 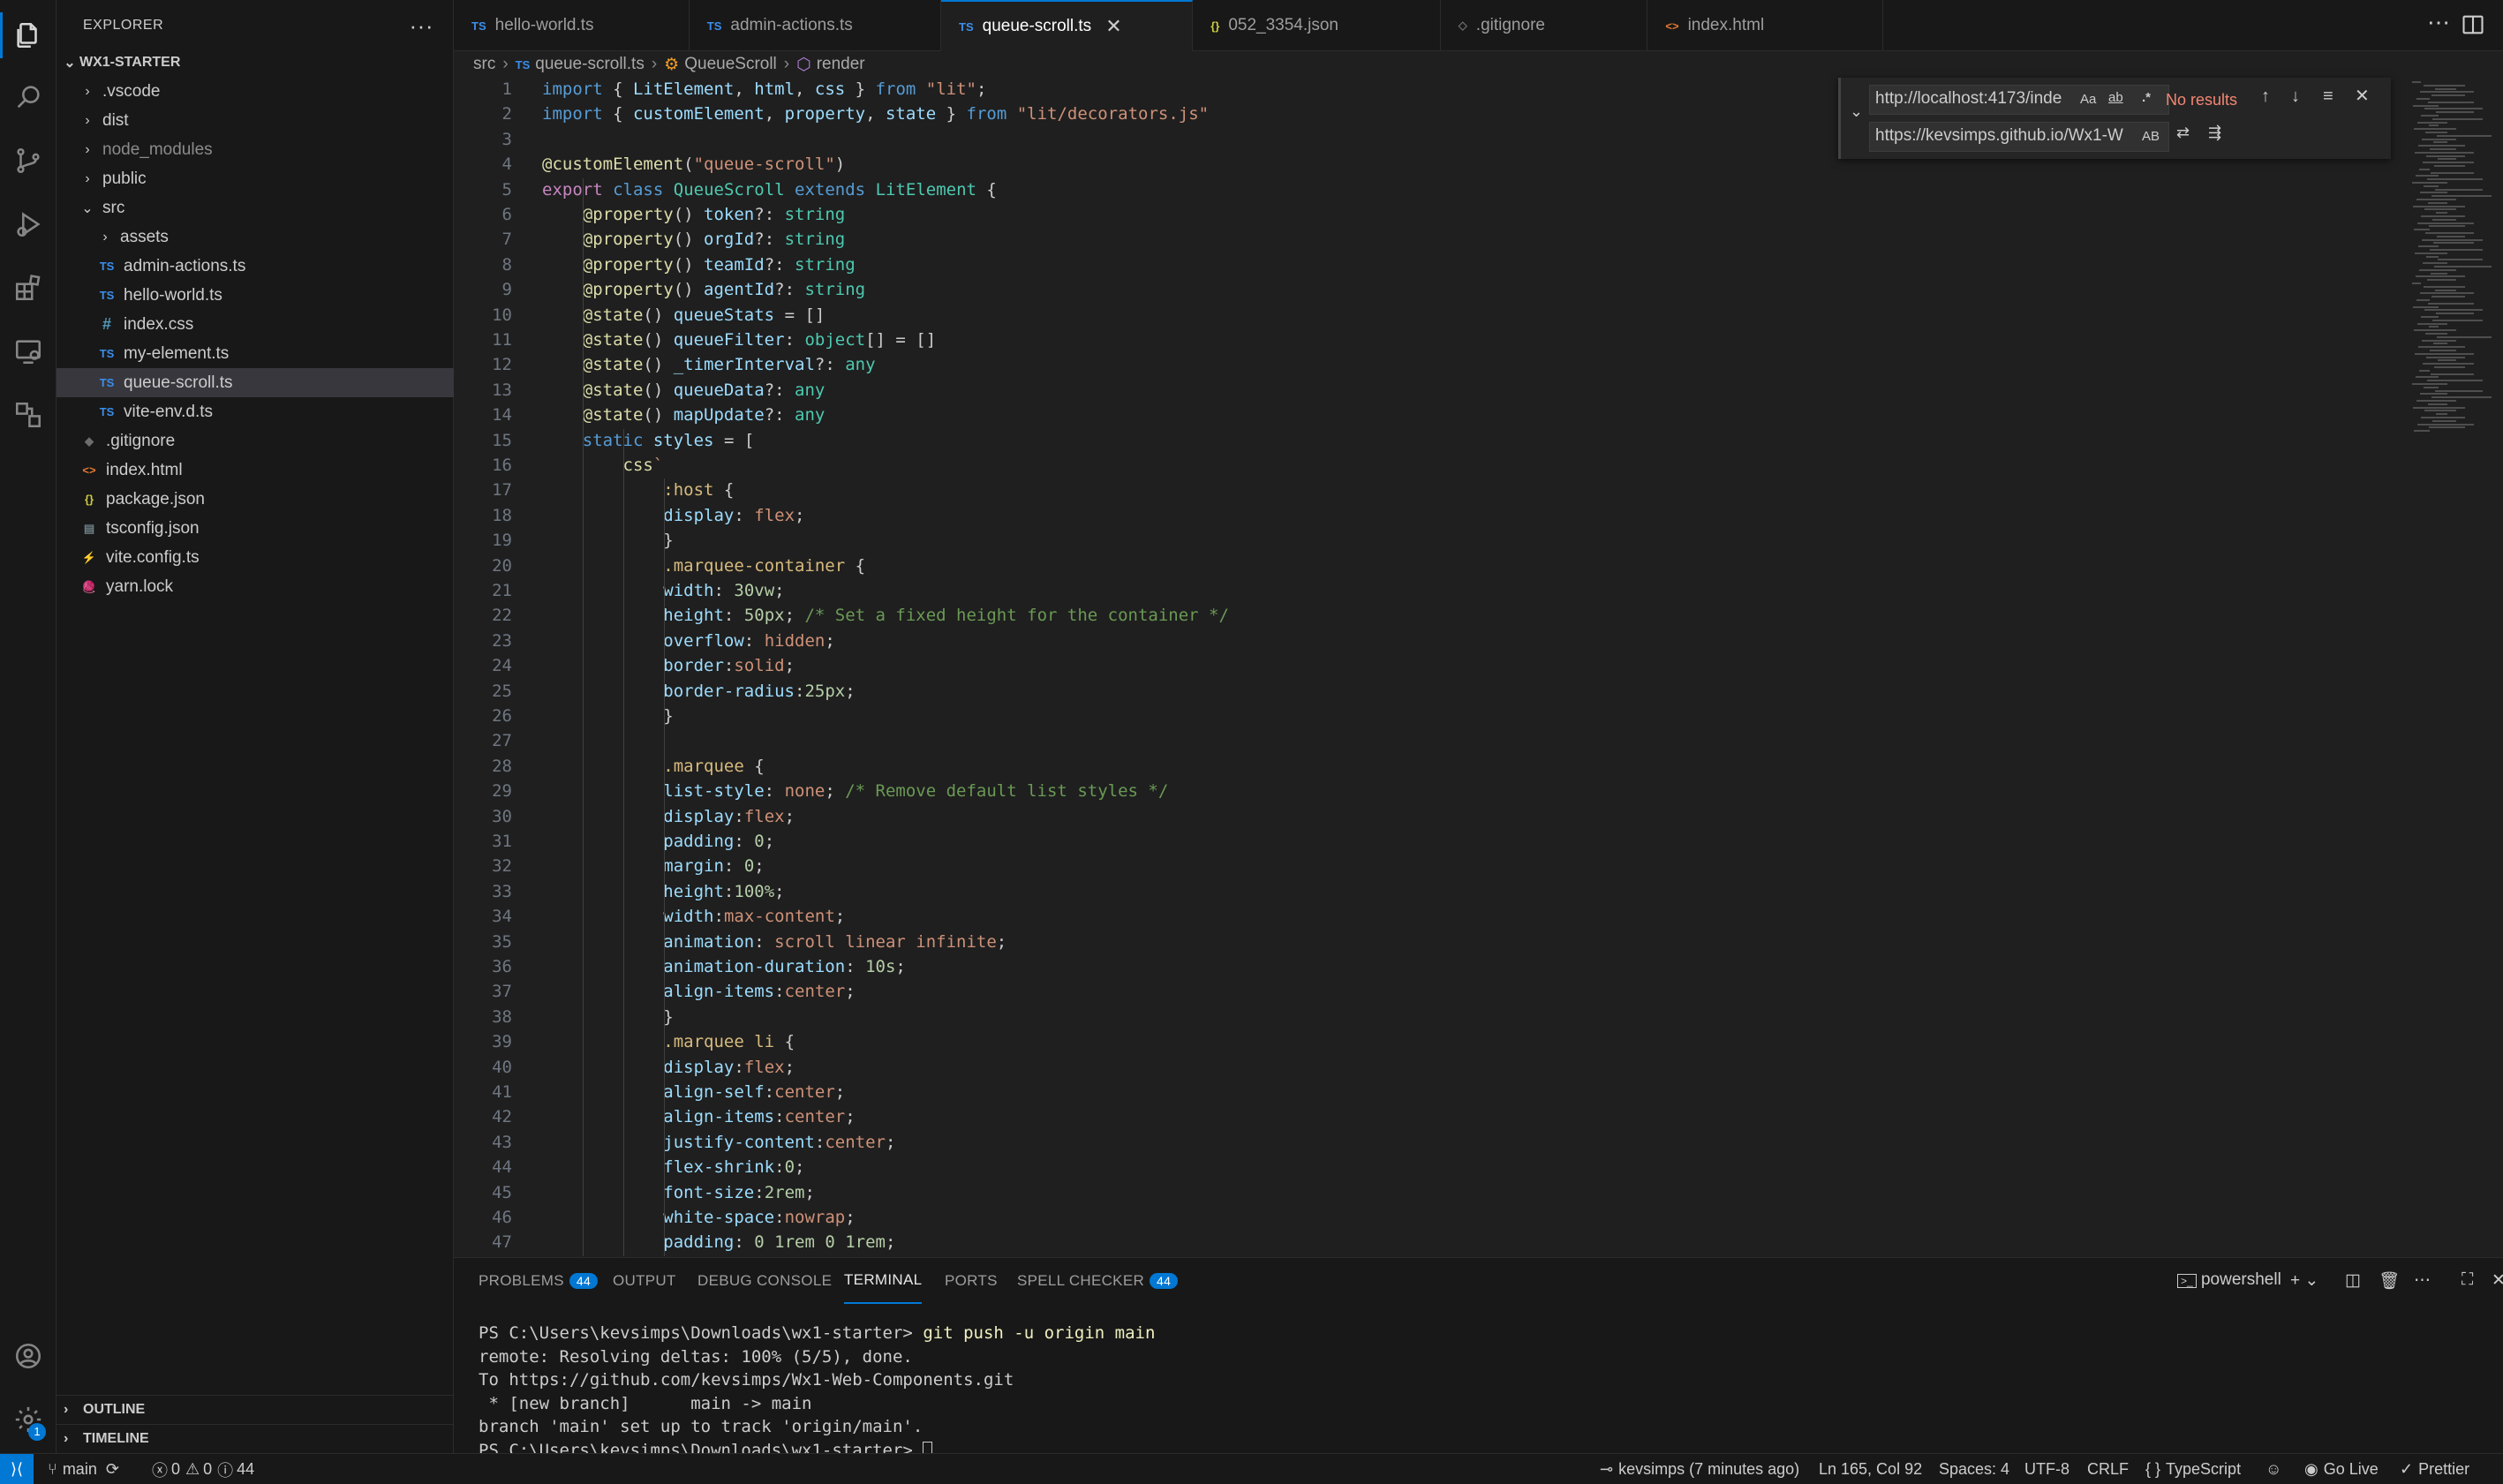 What do you see at coordinates (1067, 25) in the screenshot?
I see `editor-tab: TS queue-scroll.ts ✕` at bounding box center [1067, 25].